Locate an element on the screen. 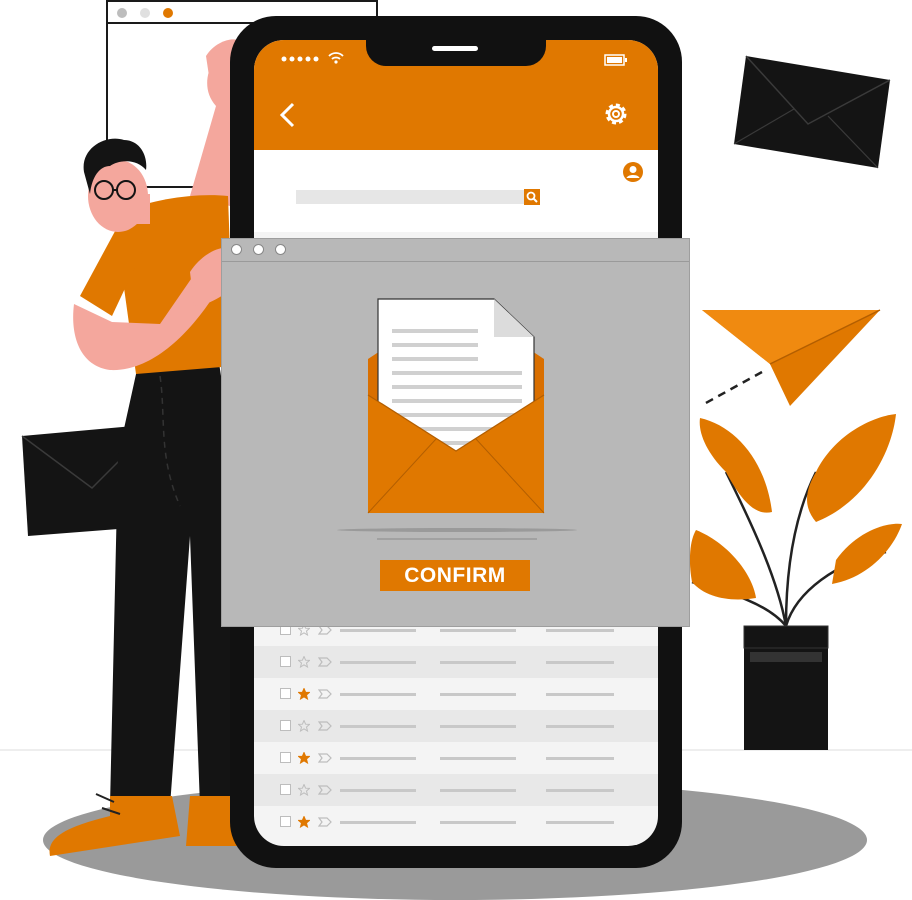 The height and width of the screenshot is (900, 912). speaker-grill is located at coordinates (455, 48).